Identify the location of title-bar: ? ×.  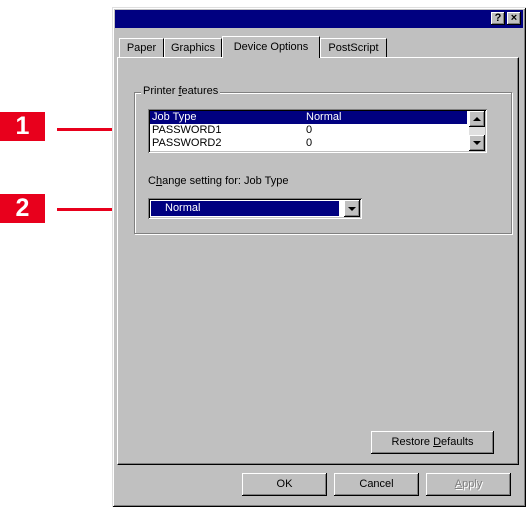
(319, 19).